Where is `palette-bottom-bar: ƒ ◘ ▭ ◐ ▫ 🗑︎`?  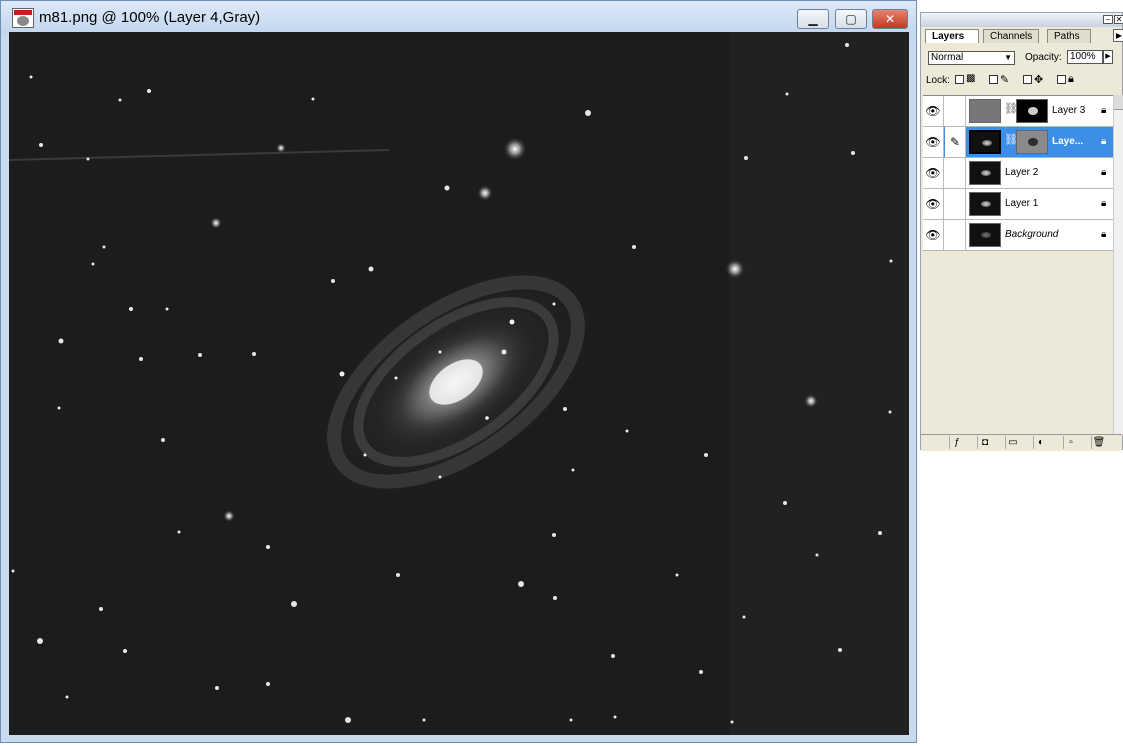
palette-bottom-bar: ƒ ◘ ▭ ◐ ▫ 🗑︎ is located at coordinates (1021, 442).